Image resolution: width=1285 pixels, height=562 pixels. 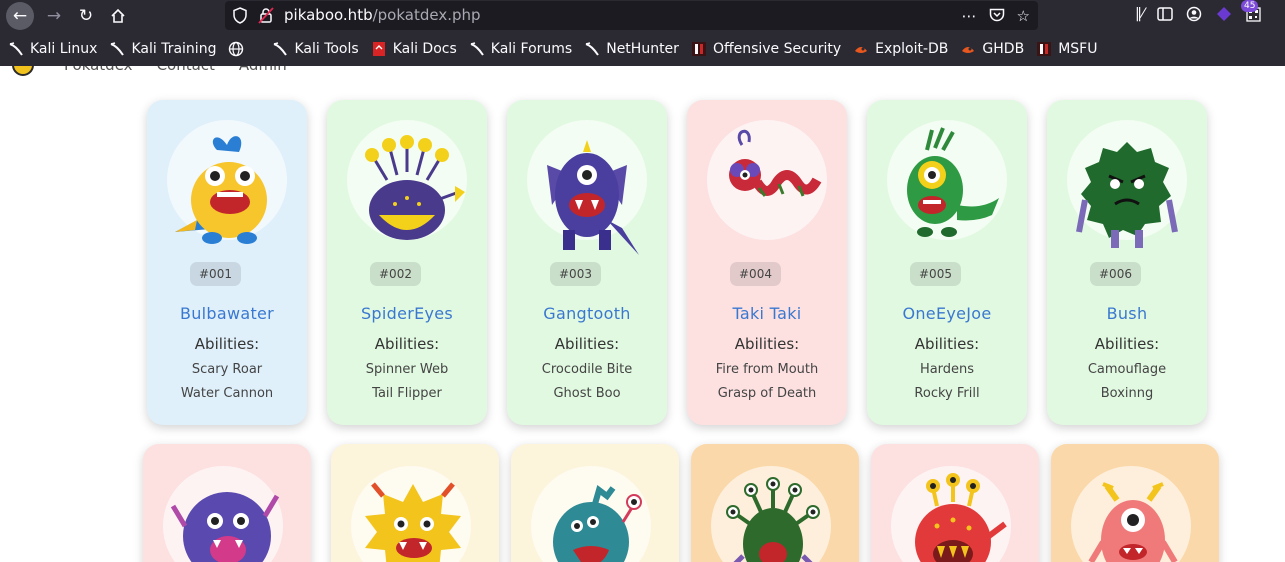 I want to click on yellow-spiky-monster-icon, so click(x=413, y=522).